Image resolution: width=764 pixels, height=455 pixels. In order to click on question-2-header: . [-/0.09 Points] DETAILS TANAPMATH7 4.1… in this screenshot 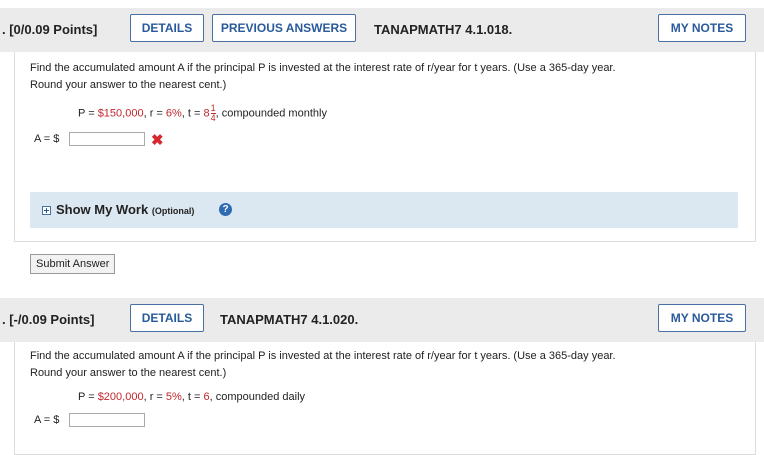, I will do `click(382, 320)`.